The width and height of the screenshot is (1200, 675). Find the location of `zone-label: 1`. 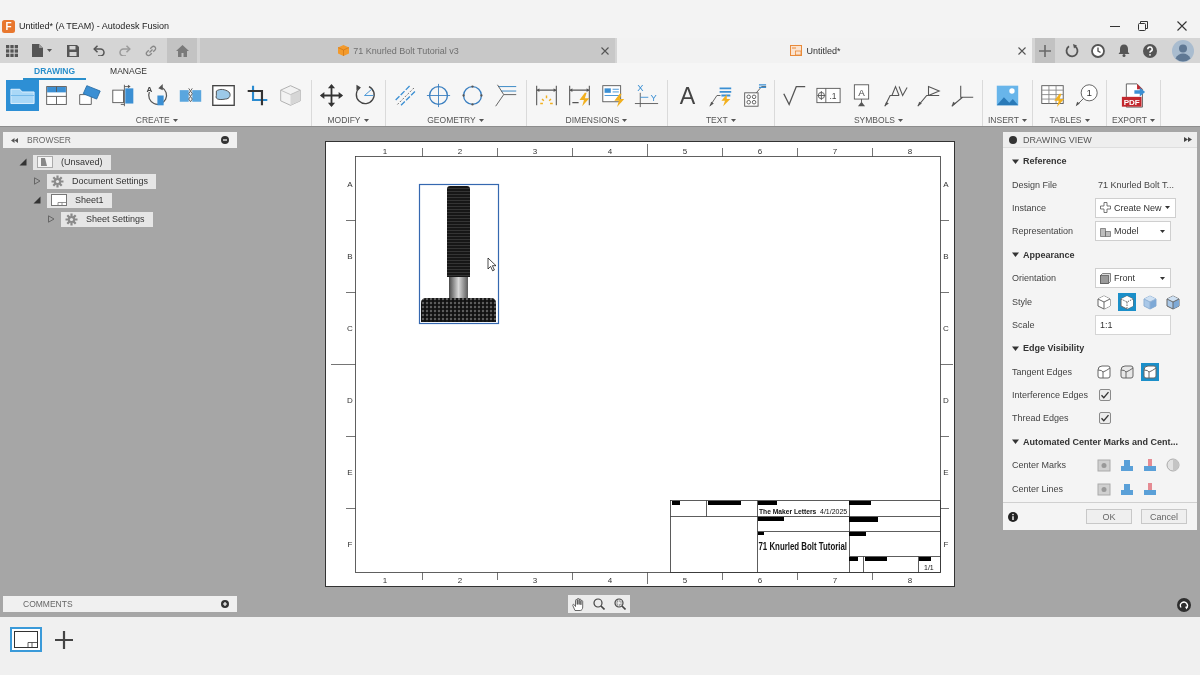

zone-label: 1 is located at coordinates (385, 151).